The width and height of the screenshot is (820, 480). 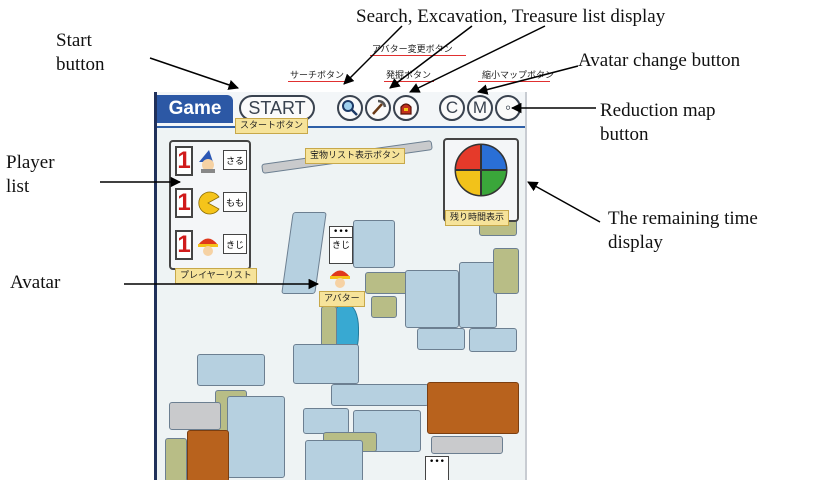 What do you see at coordinates (195, 109) in the screenshot?
I see `game-tab: Game` at bounding box center [195, 109].